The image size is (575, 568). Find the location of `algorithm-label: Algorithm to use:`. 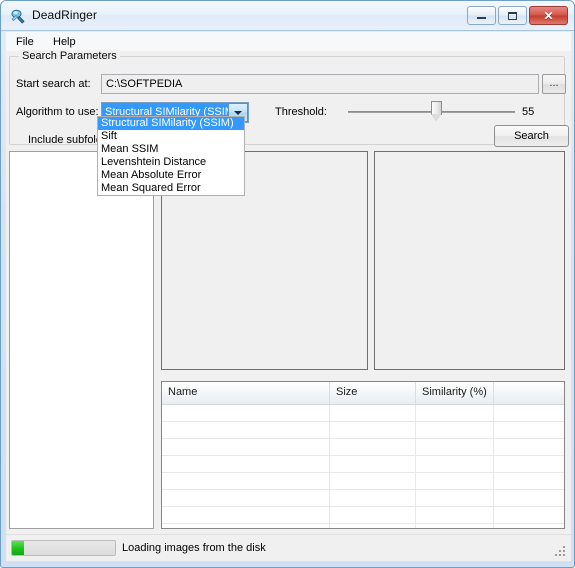

algorithm-label: Algorithm to use: is located at coordinates (57, 112).